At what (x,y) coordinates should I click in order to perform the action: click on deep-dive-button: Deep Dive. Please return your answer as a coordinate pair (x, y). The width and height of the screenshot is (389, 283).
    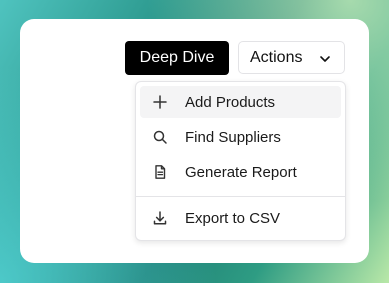
    Looking at the image, I should click on (177, 58).